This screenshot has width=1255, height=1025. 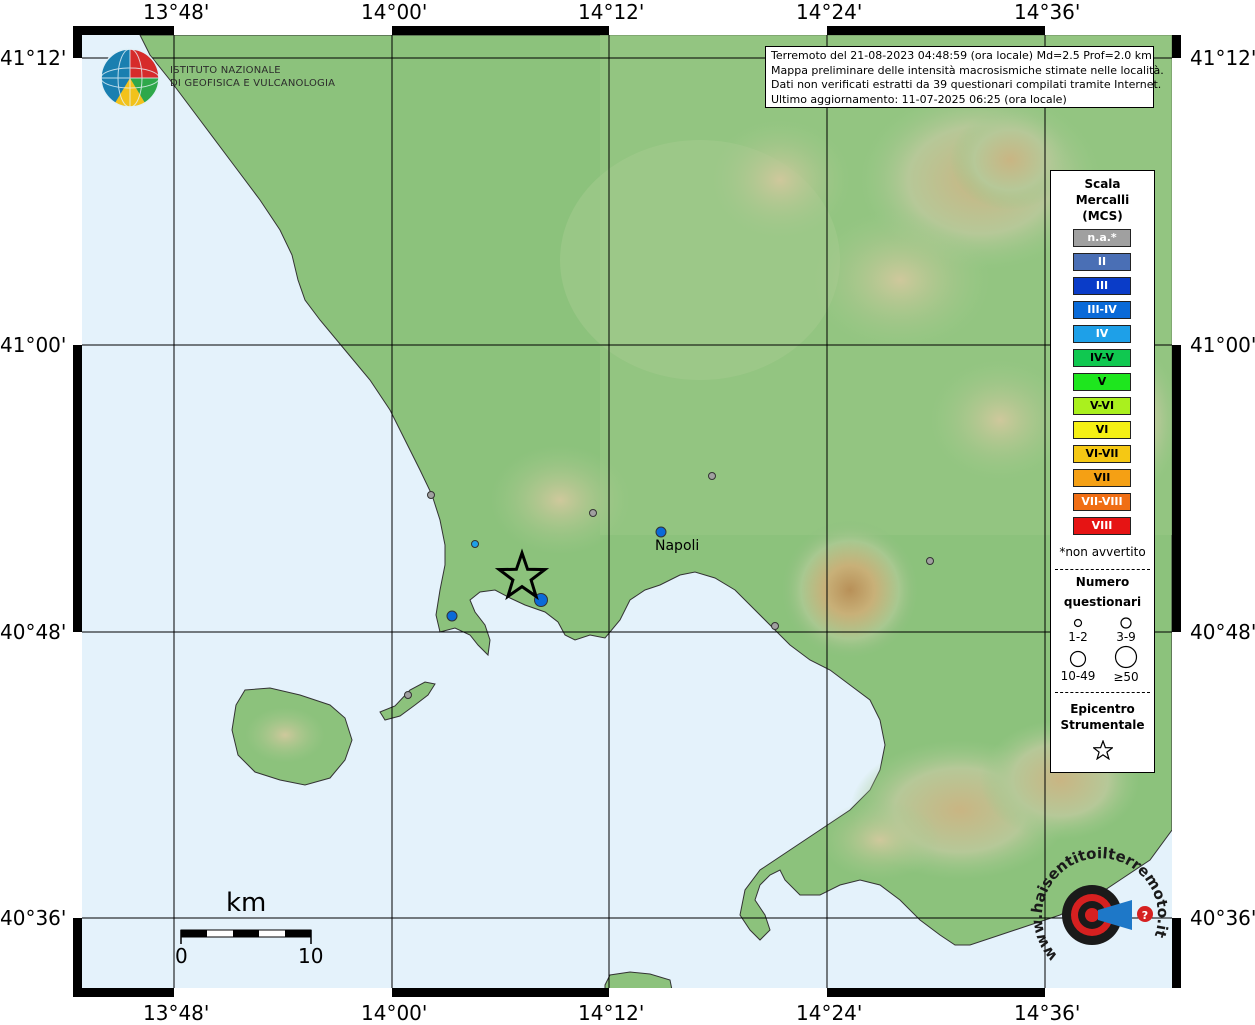 What do you see at coordinates (1102, 454) in the screenshot?
I see `mcs-swatch: VI-VII` at bounding box center [1102, 454].